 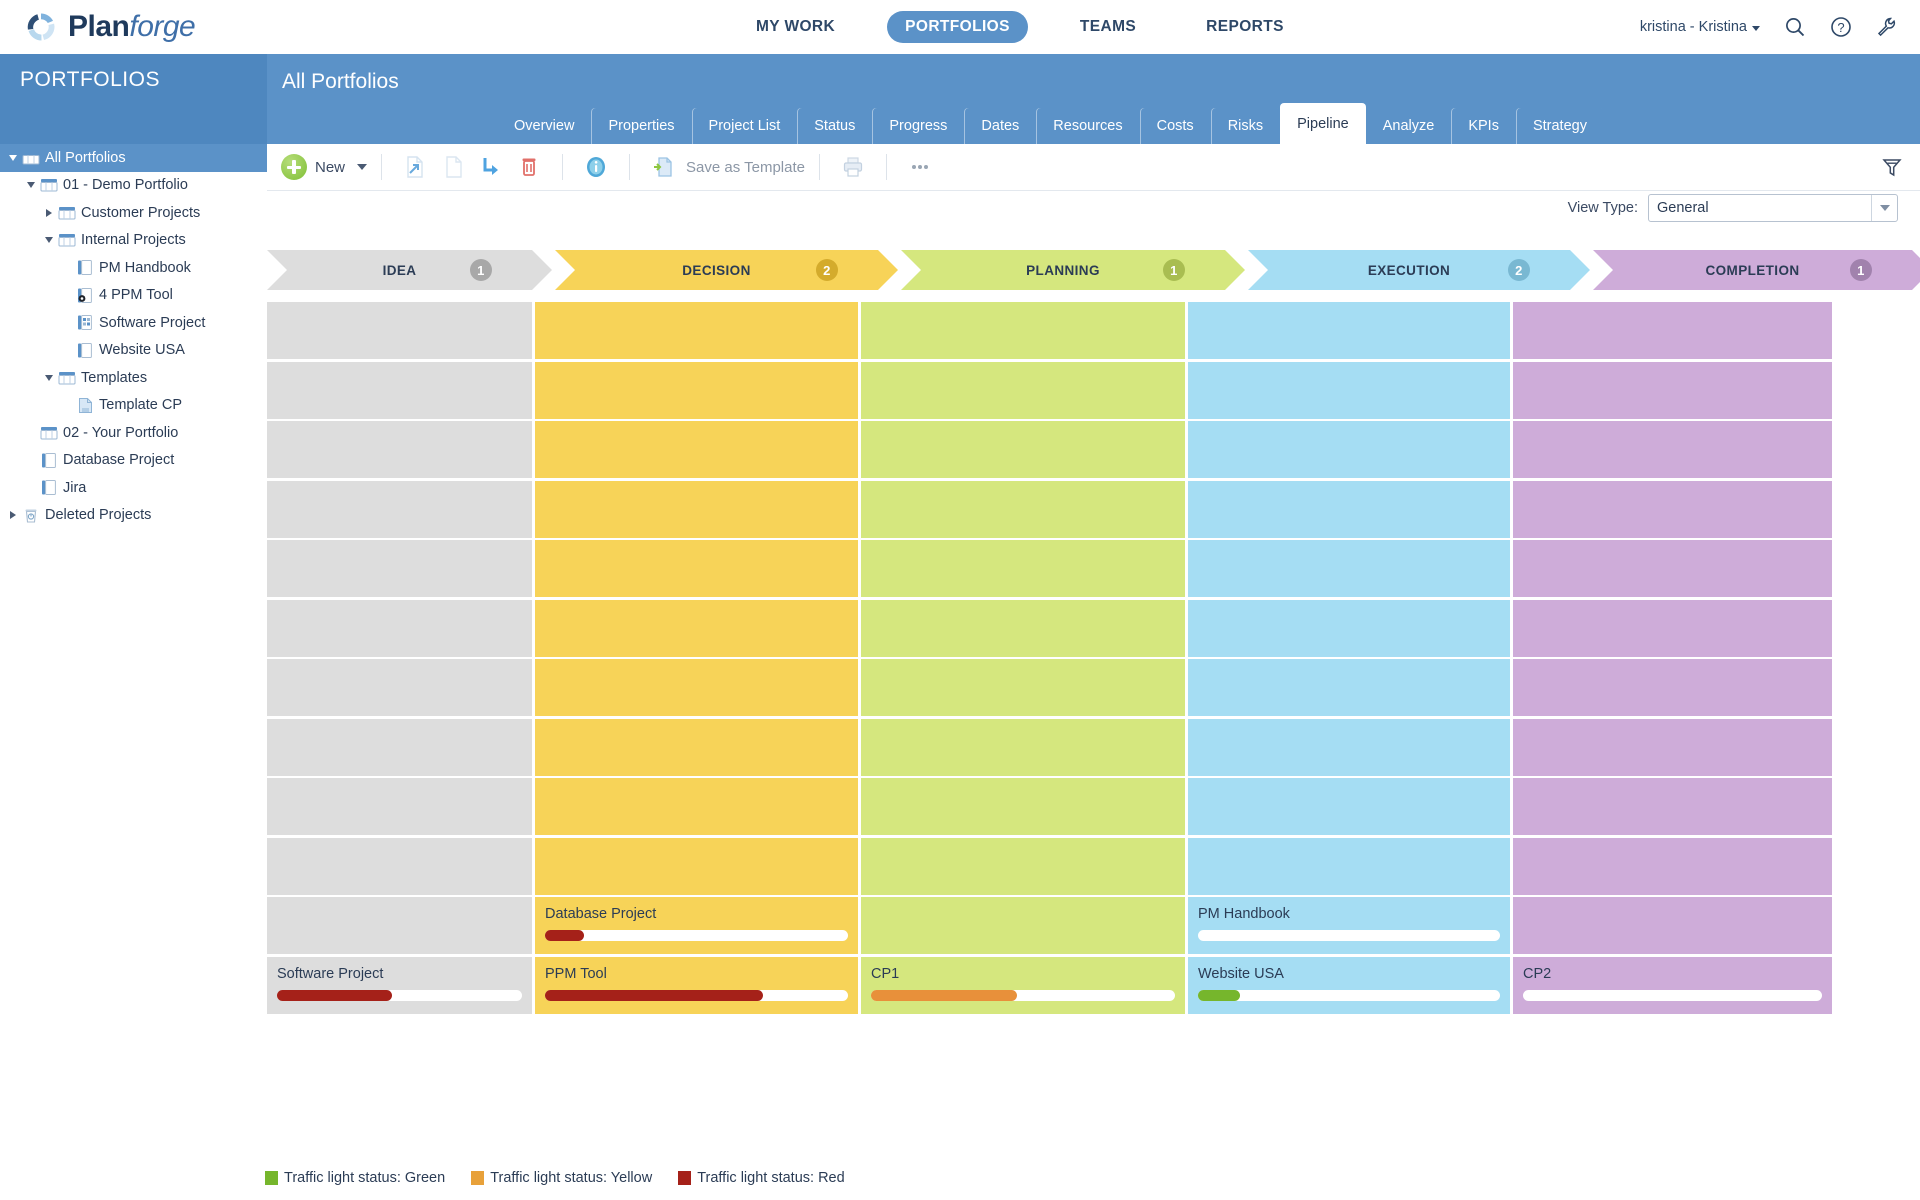 I want to click on tab-overview: Overview, so click(x=544, y=126).